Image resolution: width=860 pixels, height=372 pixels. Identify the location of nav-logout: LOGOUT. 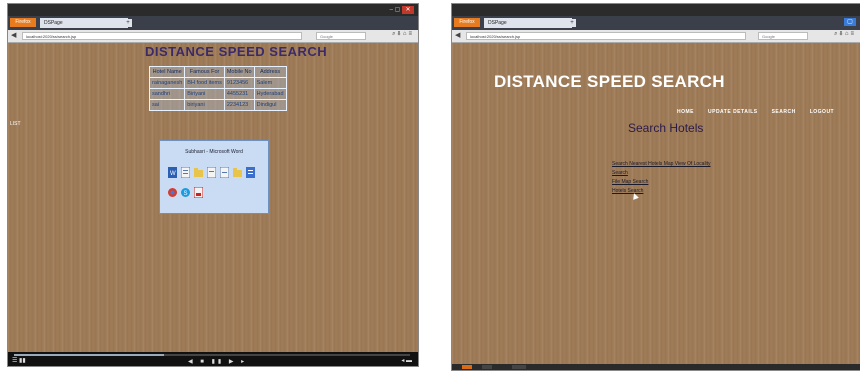
(822, 112).